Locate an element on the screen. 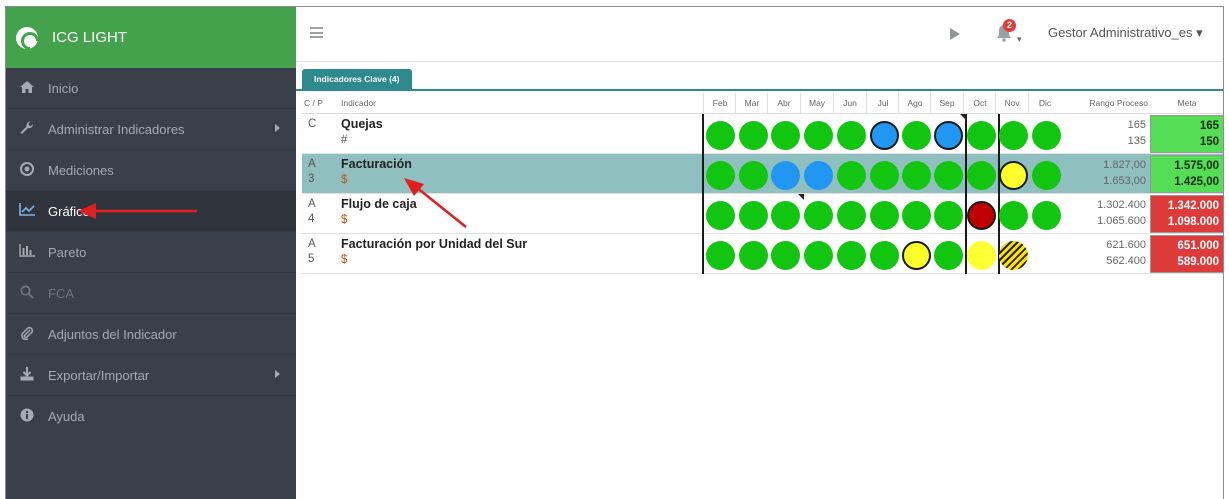 The width and height of the screenshot is (1229, 499). goal-cell: 165 150 is located at coordinates (1186, 134).